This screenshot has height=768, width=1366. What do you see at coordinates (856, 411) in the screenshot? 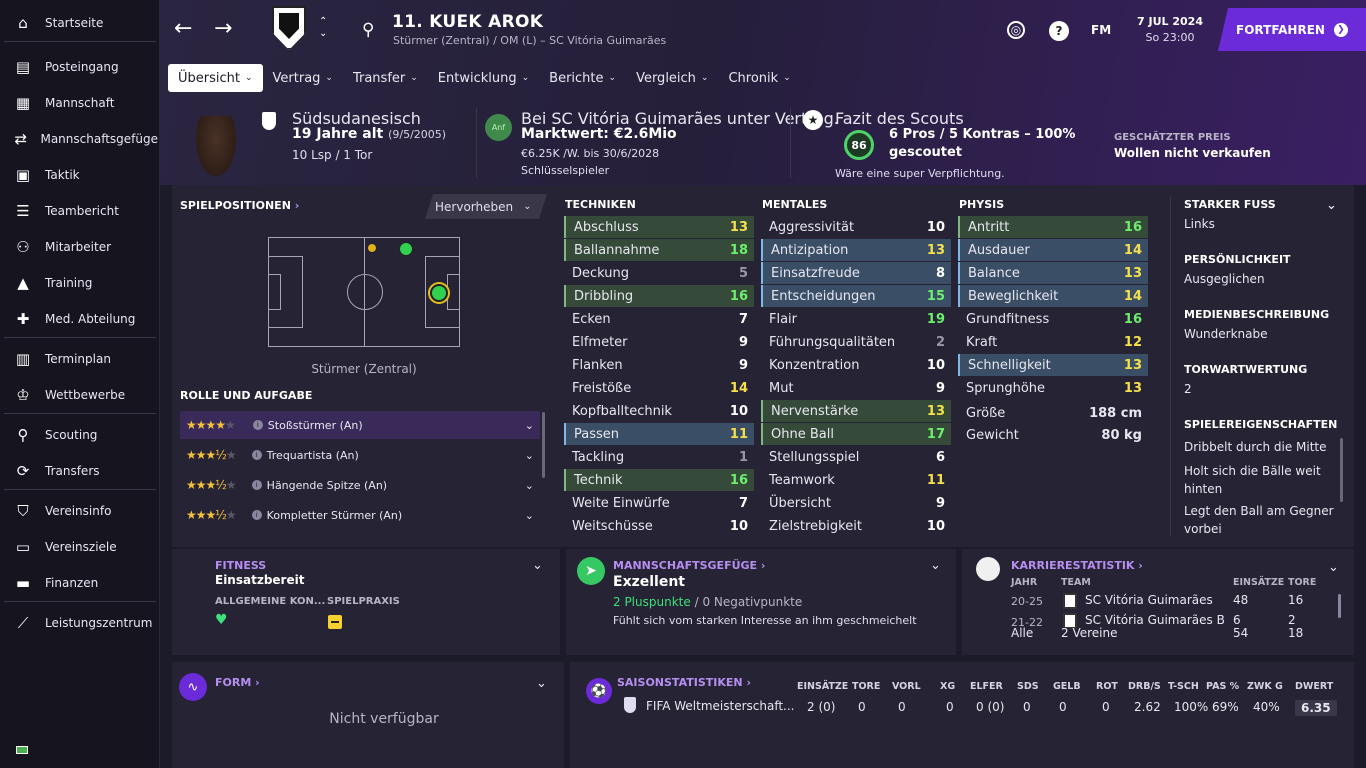
I see `attribute-row: Nervenstärke 13` at bounding box center [856, 411].